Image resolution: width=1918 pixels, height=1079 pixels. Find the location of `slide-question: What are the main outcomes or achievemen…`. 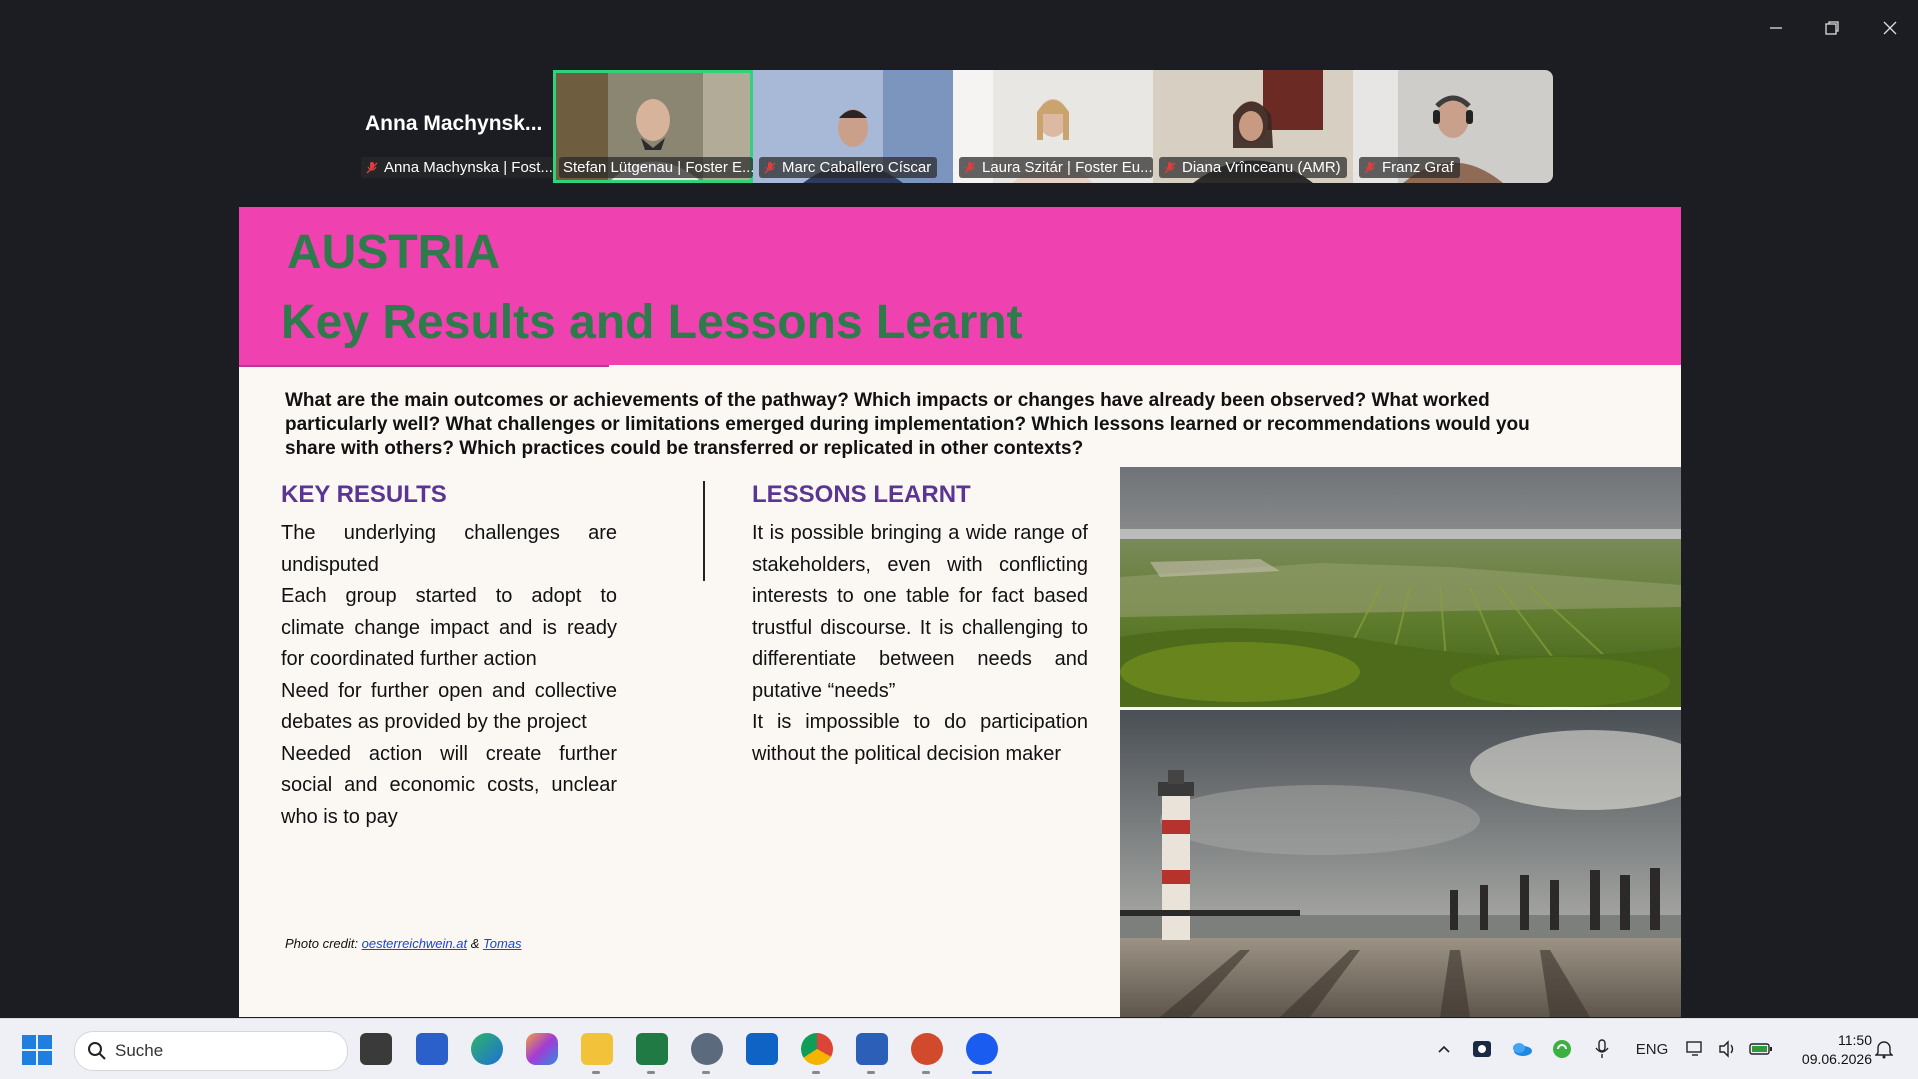

slide-question: What are the main outcomes or achievemen… is located at coordinates (907, 424).